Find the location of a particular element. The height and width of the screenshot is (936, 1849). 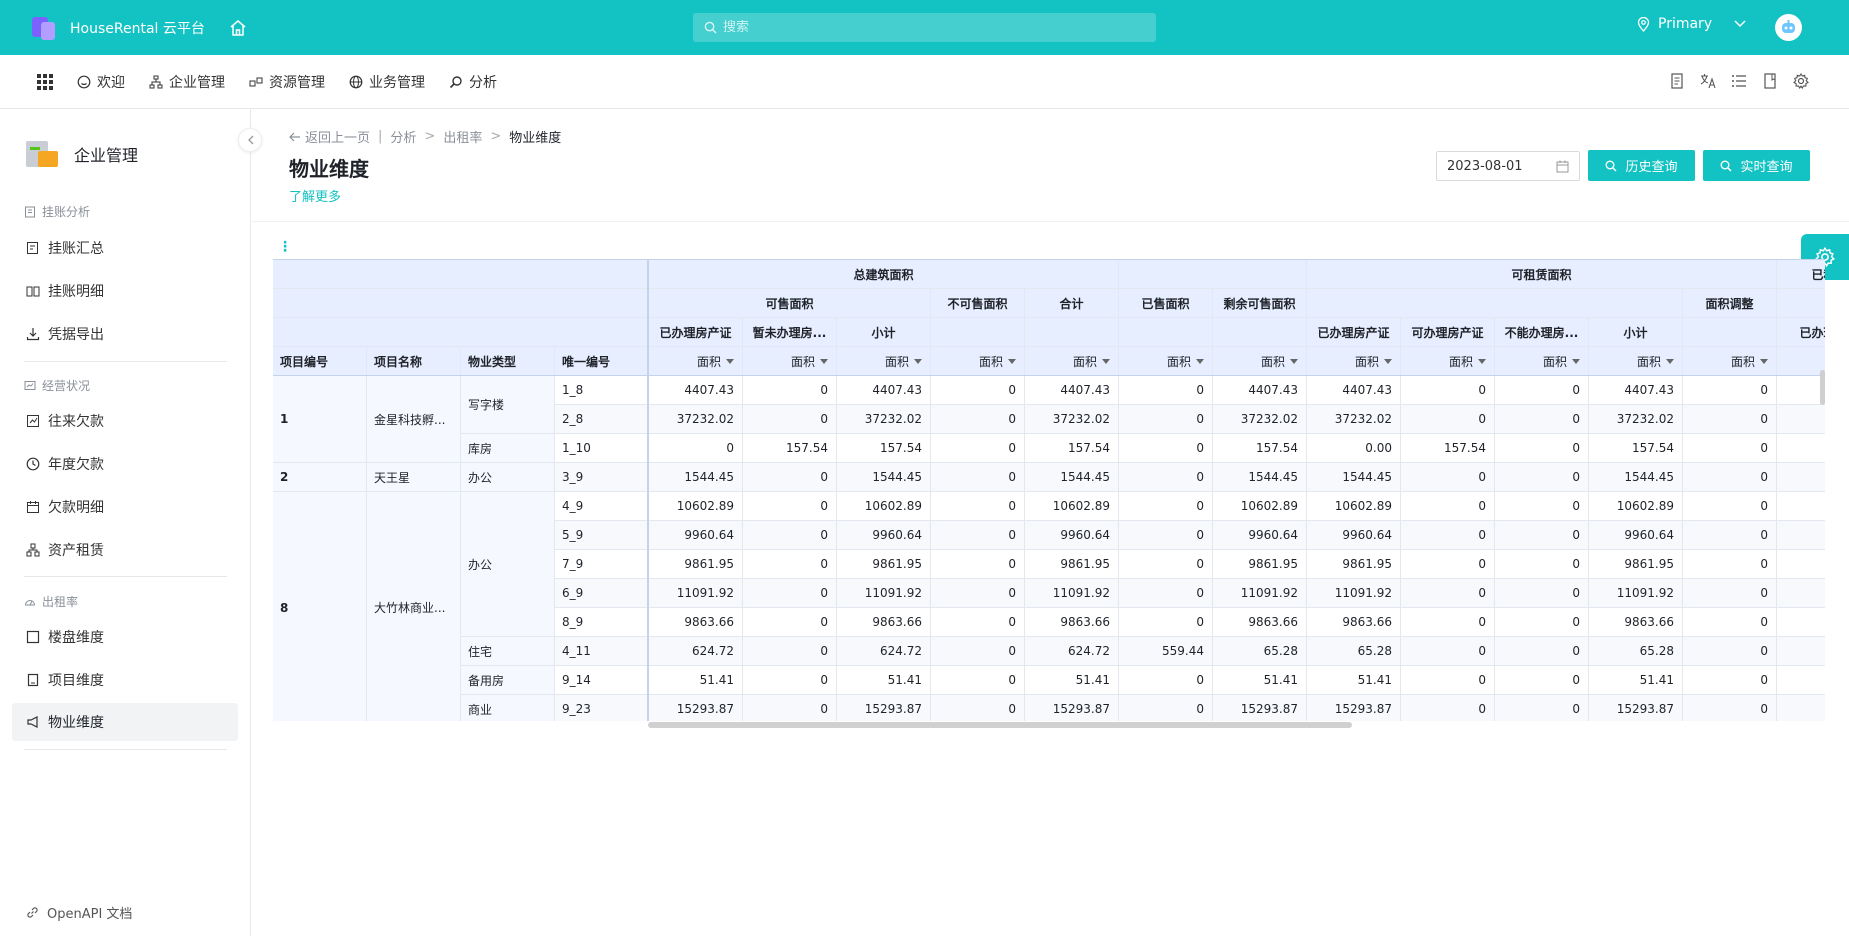

menu-resources: 资源管理 is located at coordinates (287, 82).